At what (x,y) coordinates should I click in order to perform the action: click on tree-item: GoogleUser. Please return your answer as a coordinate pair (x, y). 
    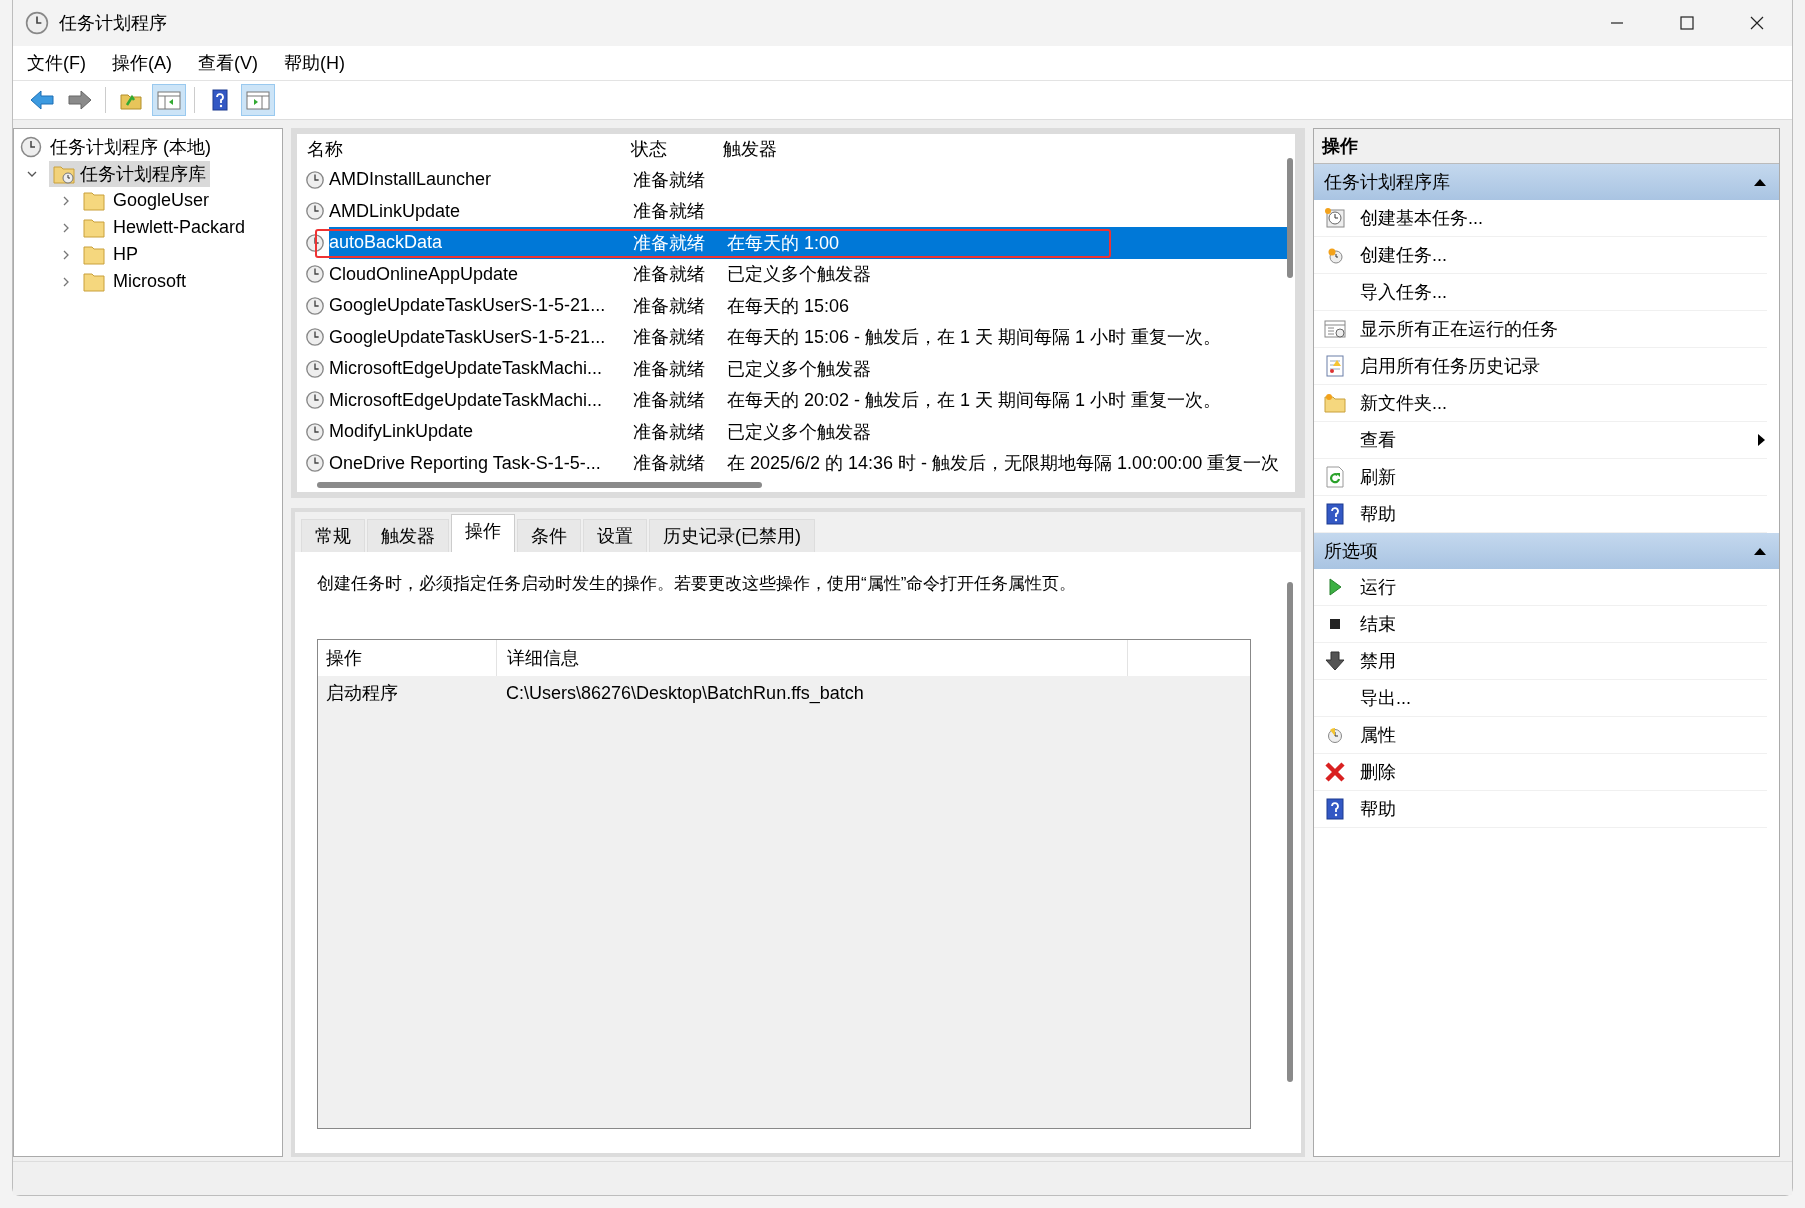
    Looking at the image, I should click on (161, 200).